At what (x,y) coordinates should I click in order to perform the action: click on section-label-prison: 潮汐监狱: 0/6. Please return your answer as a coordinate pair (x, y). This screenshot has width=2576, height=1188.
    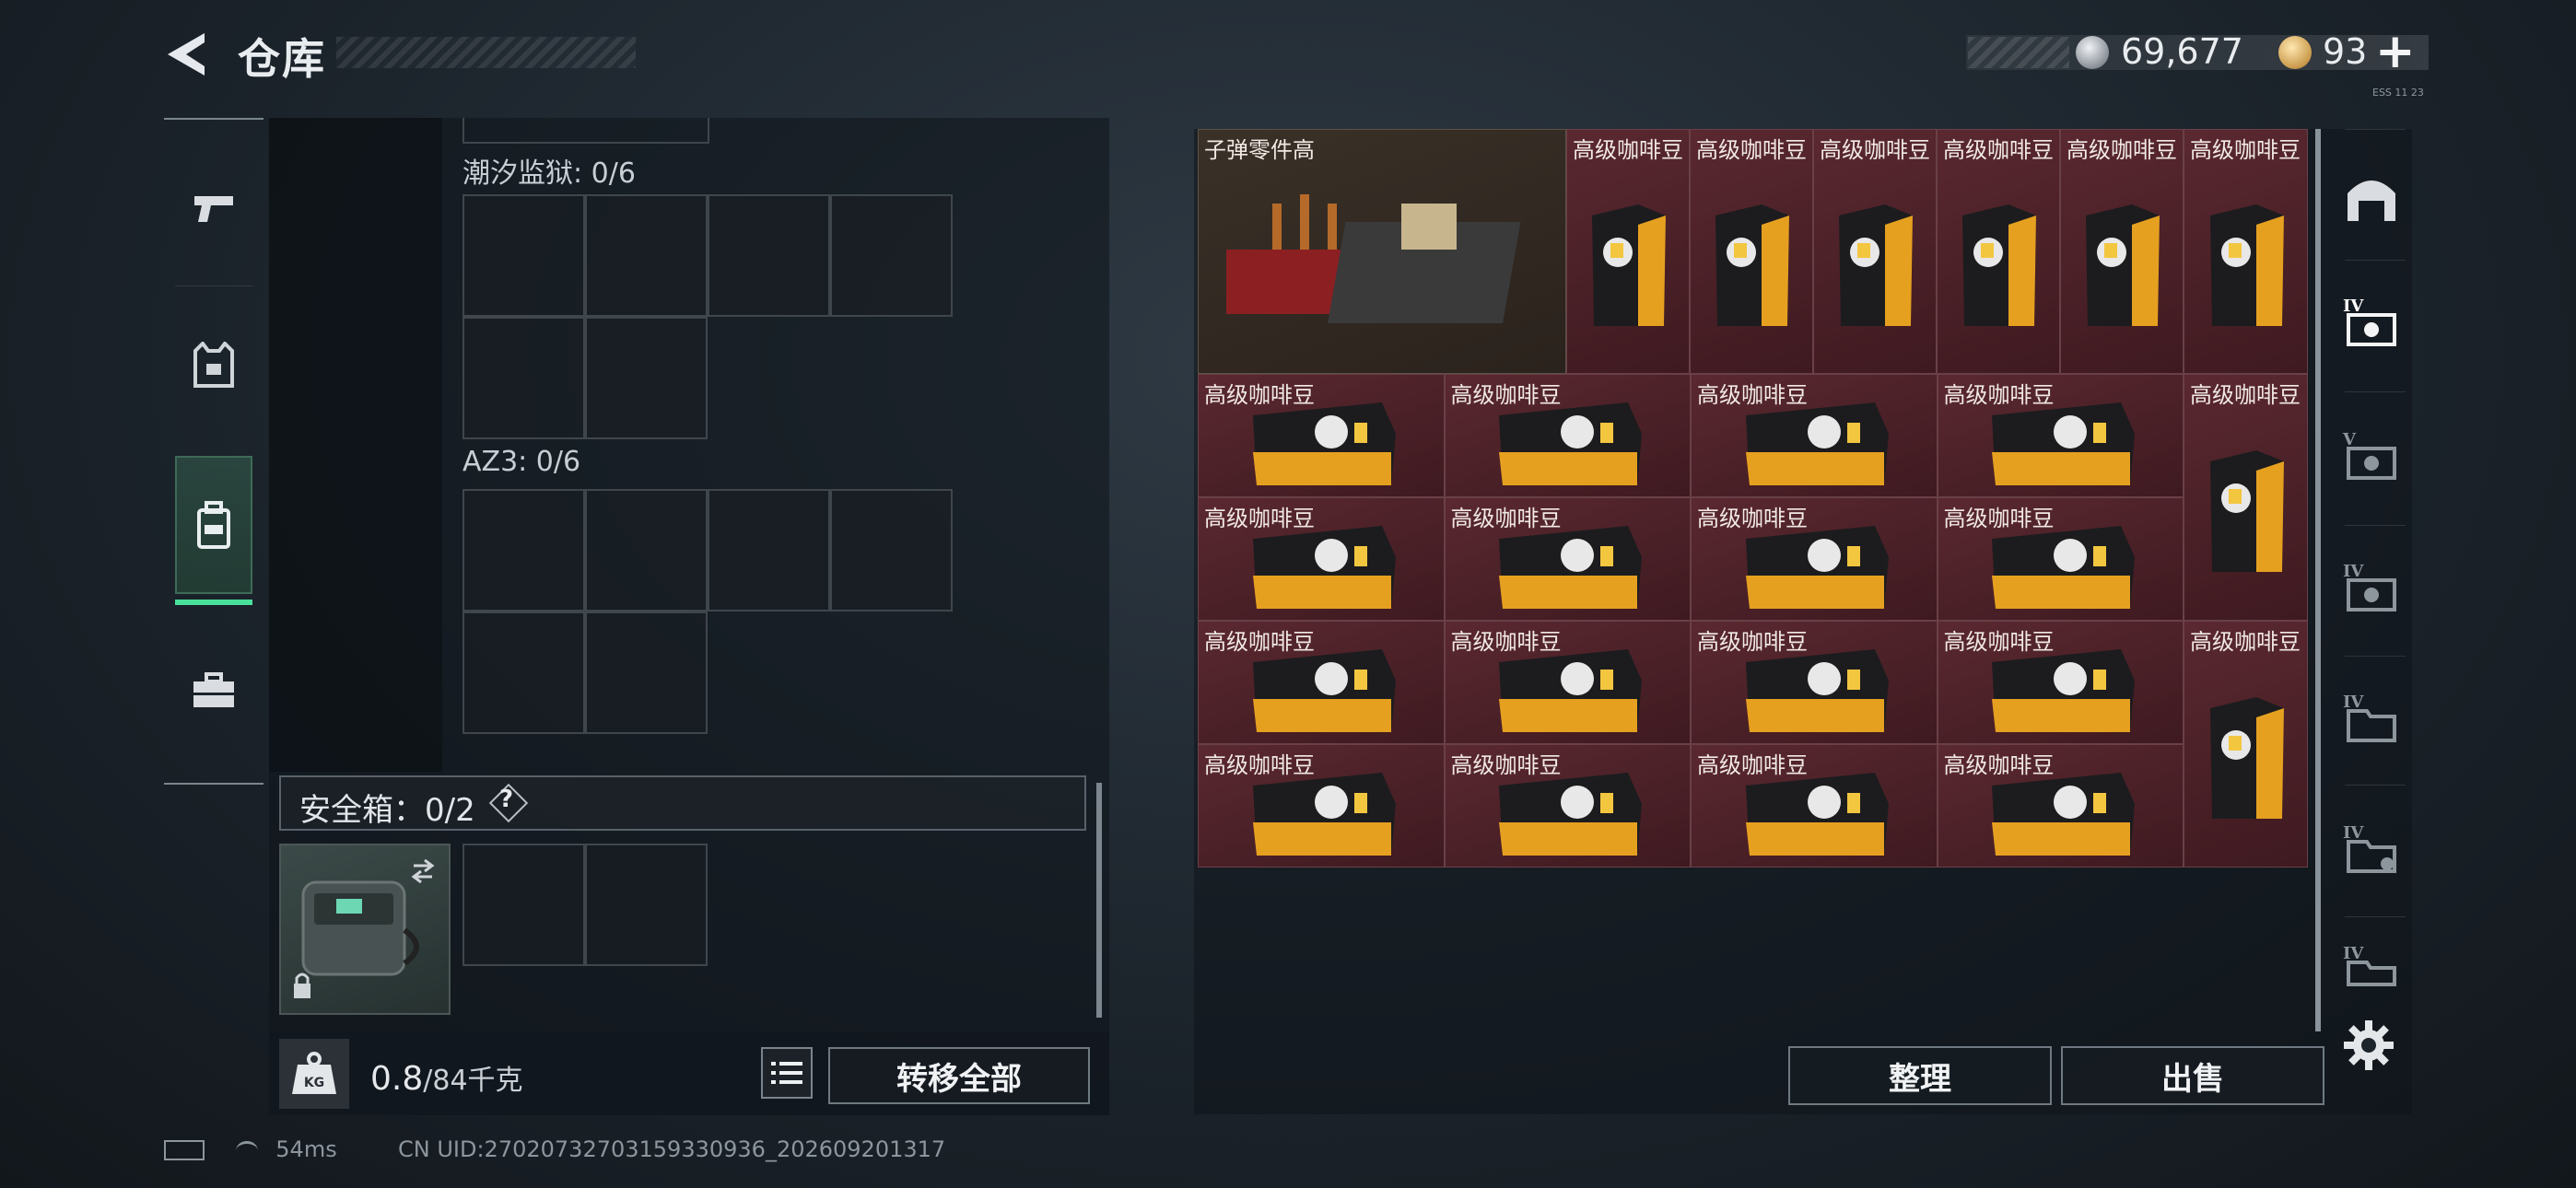
    Looking at the image, I should click on (549, 173).